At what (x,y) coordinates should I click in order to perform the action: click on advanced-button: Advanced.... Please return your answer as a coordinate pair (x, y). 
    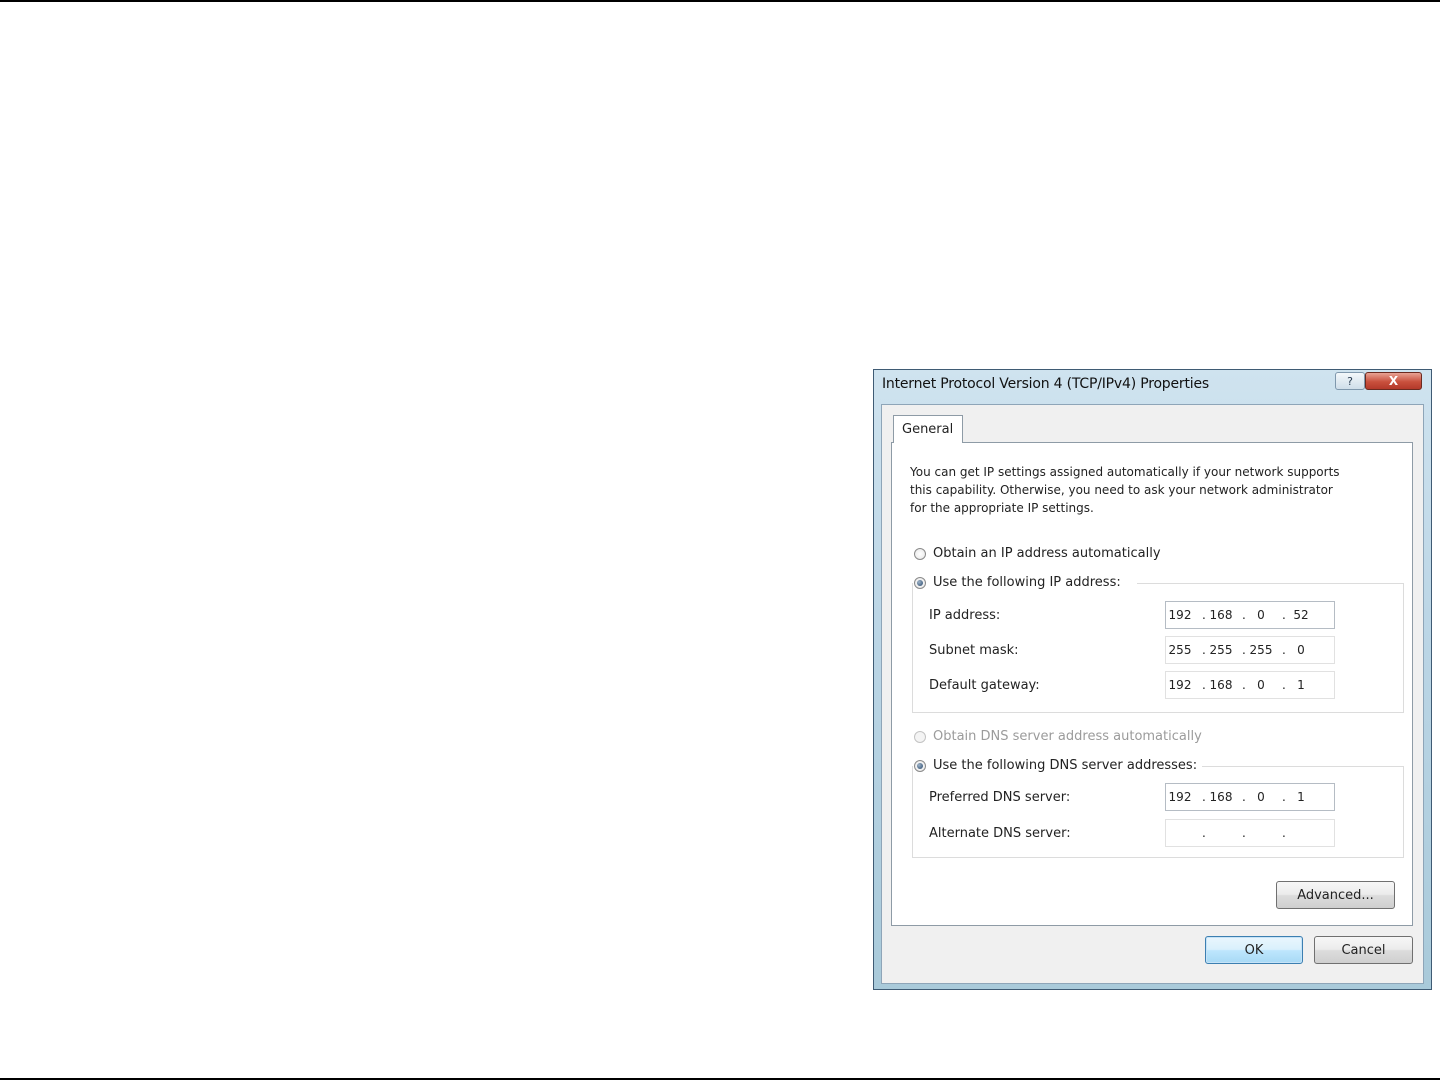
    Looking at the image, I should click on (1335, 895).